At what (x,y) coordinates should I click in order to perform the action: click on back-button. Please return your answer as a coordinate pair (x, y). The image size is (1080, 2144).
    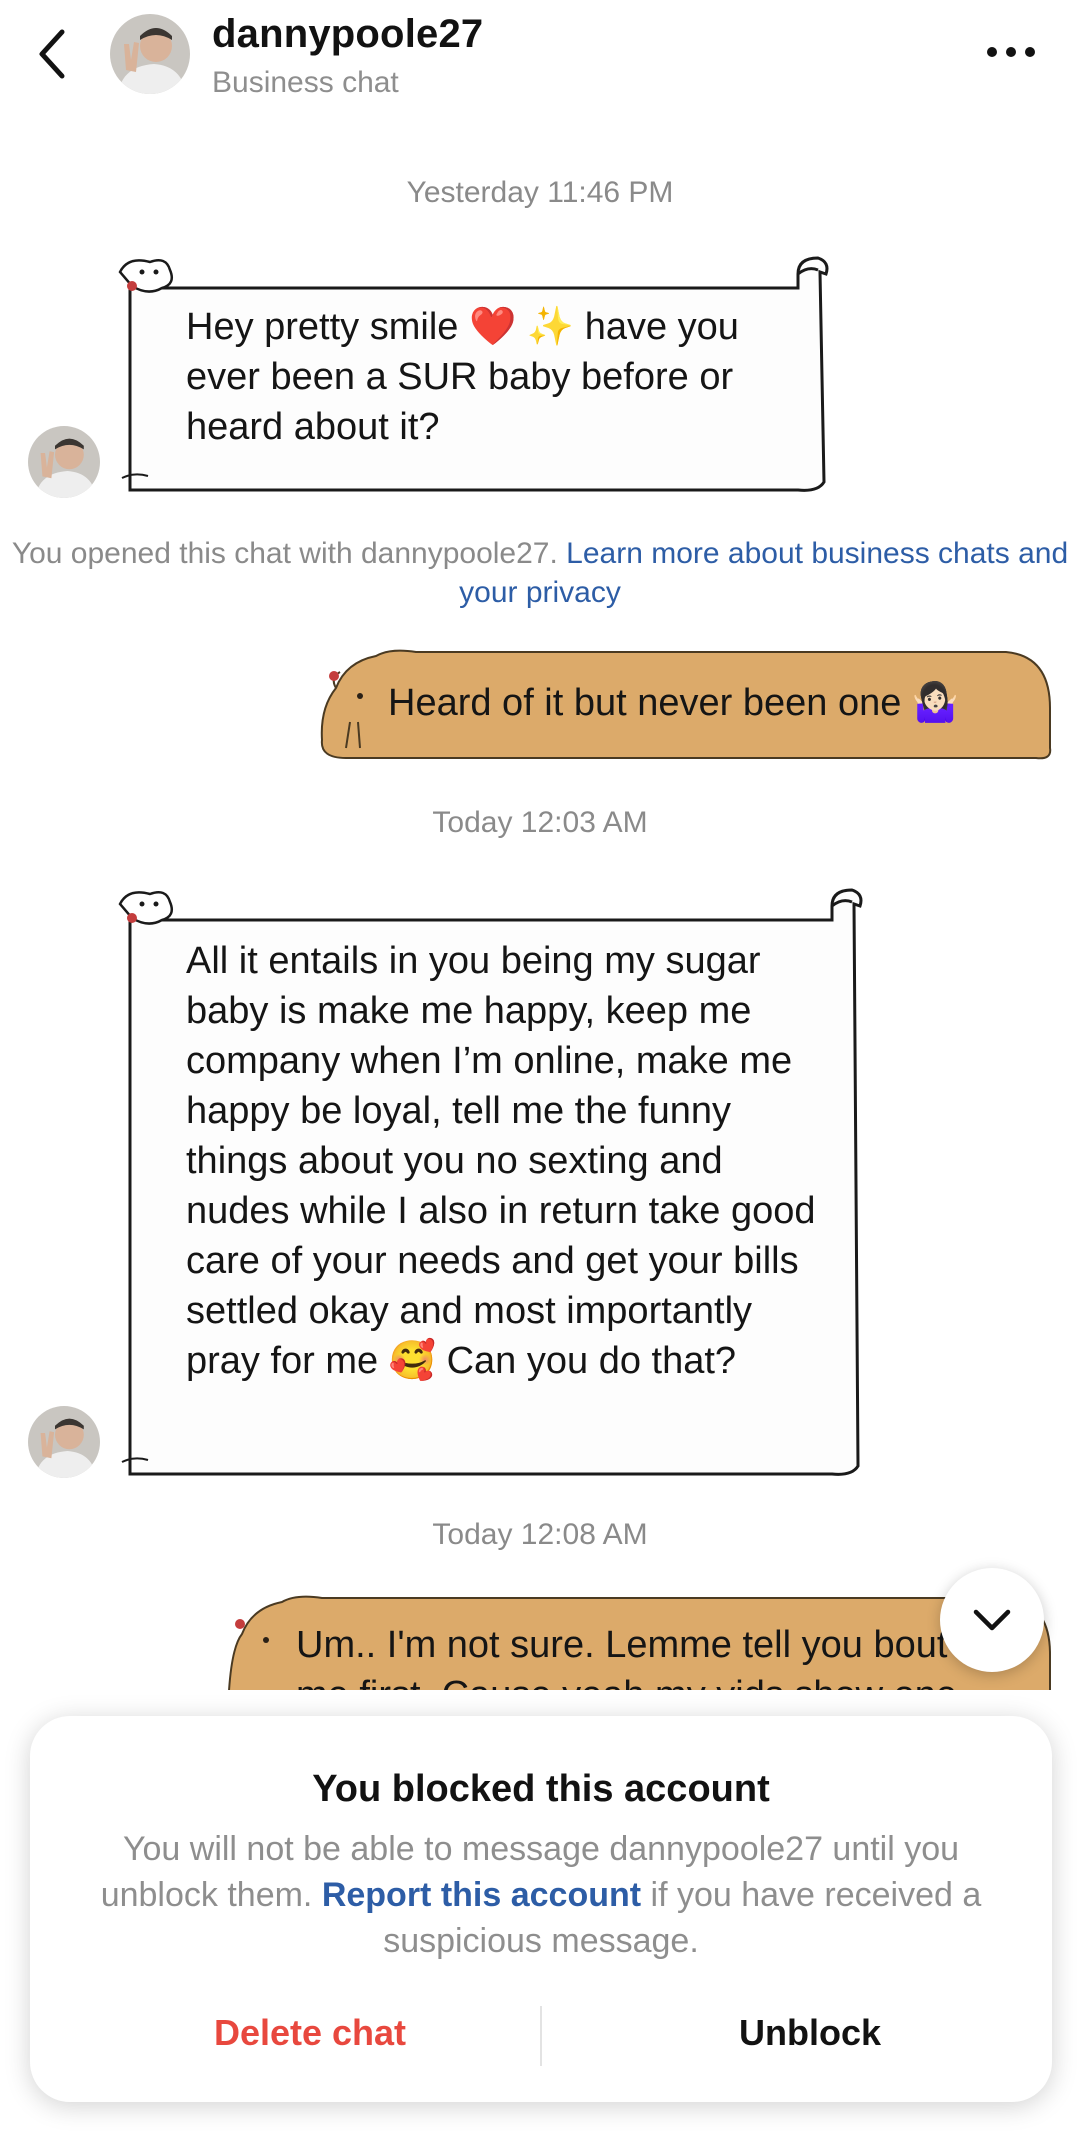
    Looking at the image, I should click on (54, 54).